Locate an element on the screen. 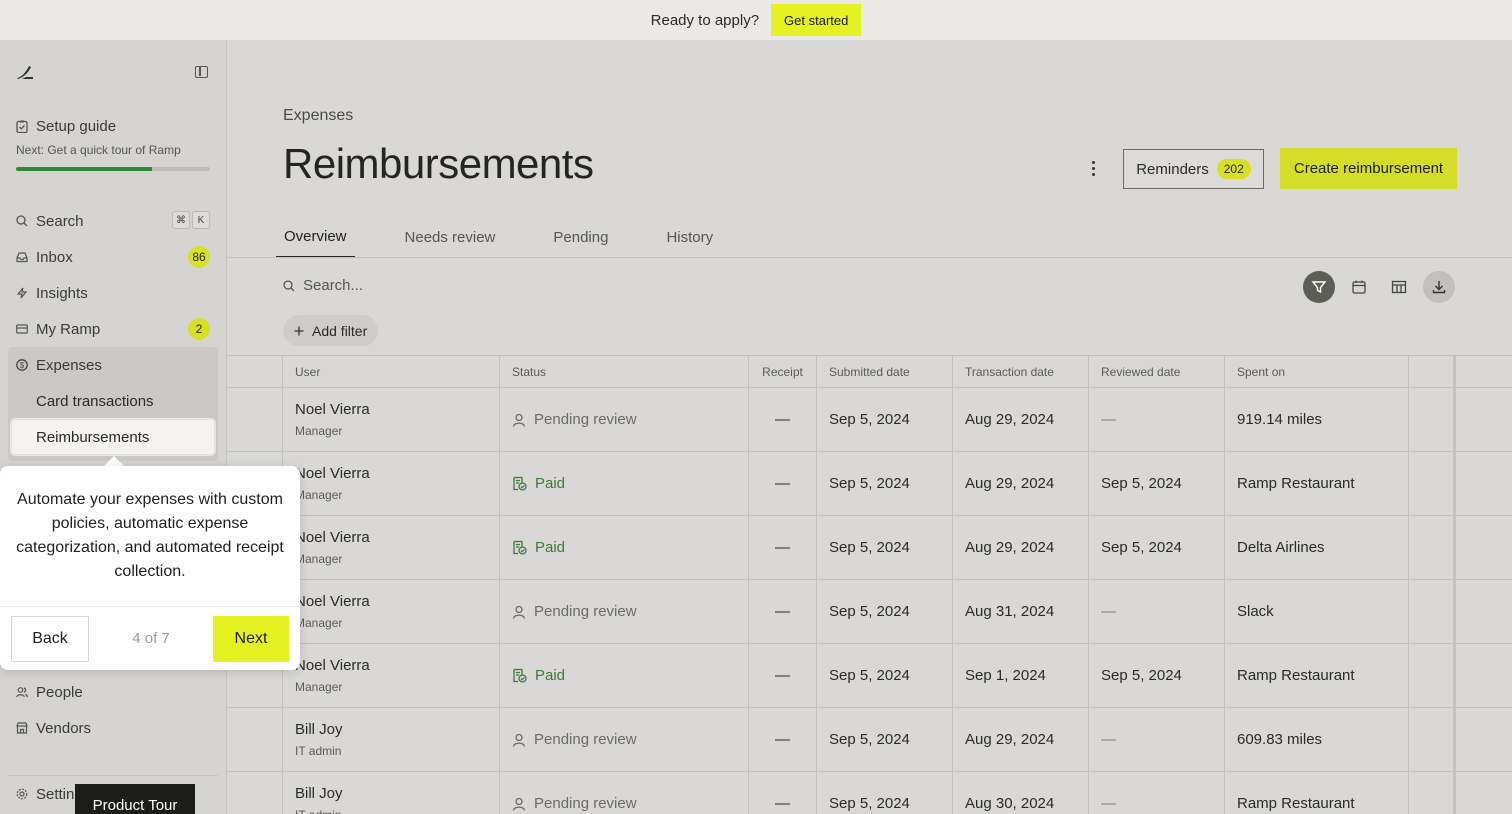 The image size is (1512, 814). create-reimbursement-button: Create reimbursement is located at coordinates (1368, 168).